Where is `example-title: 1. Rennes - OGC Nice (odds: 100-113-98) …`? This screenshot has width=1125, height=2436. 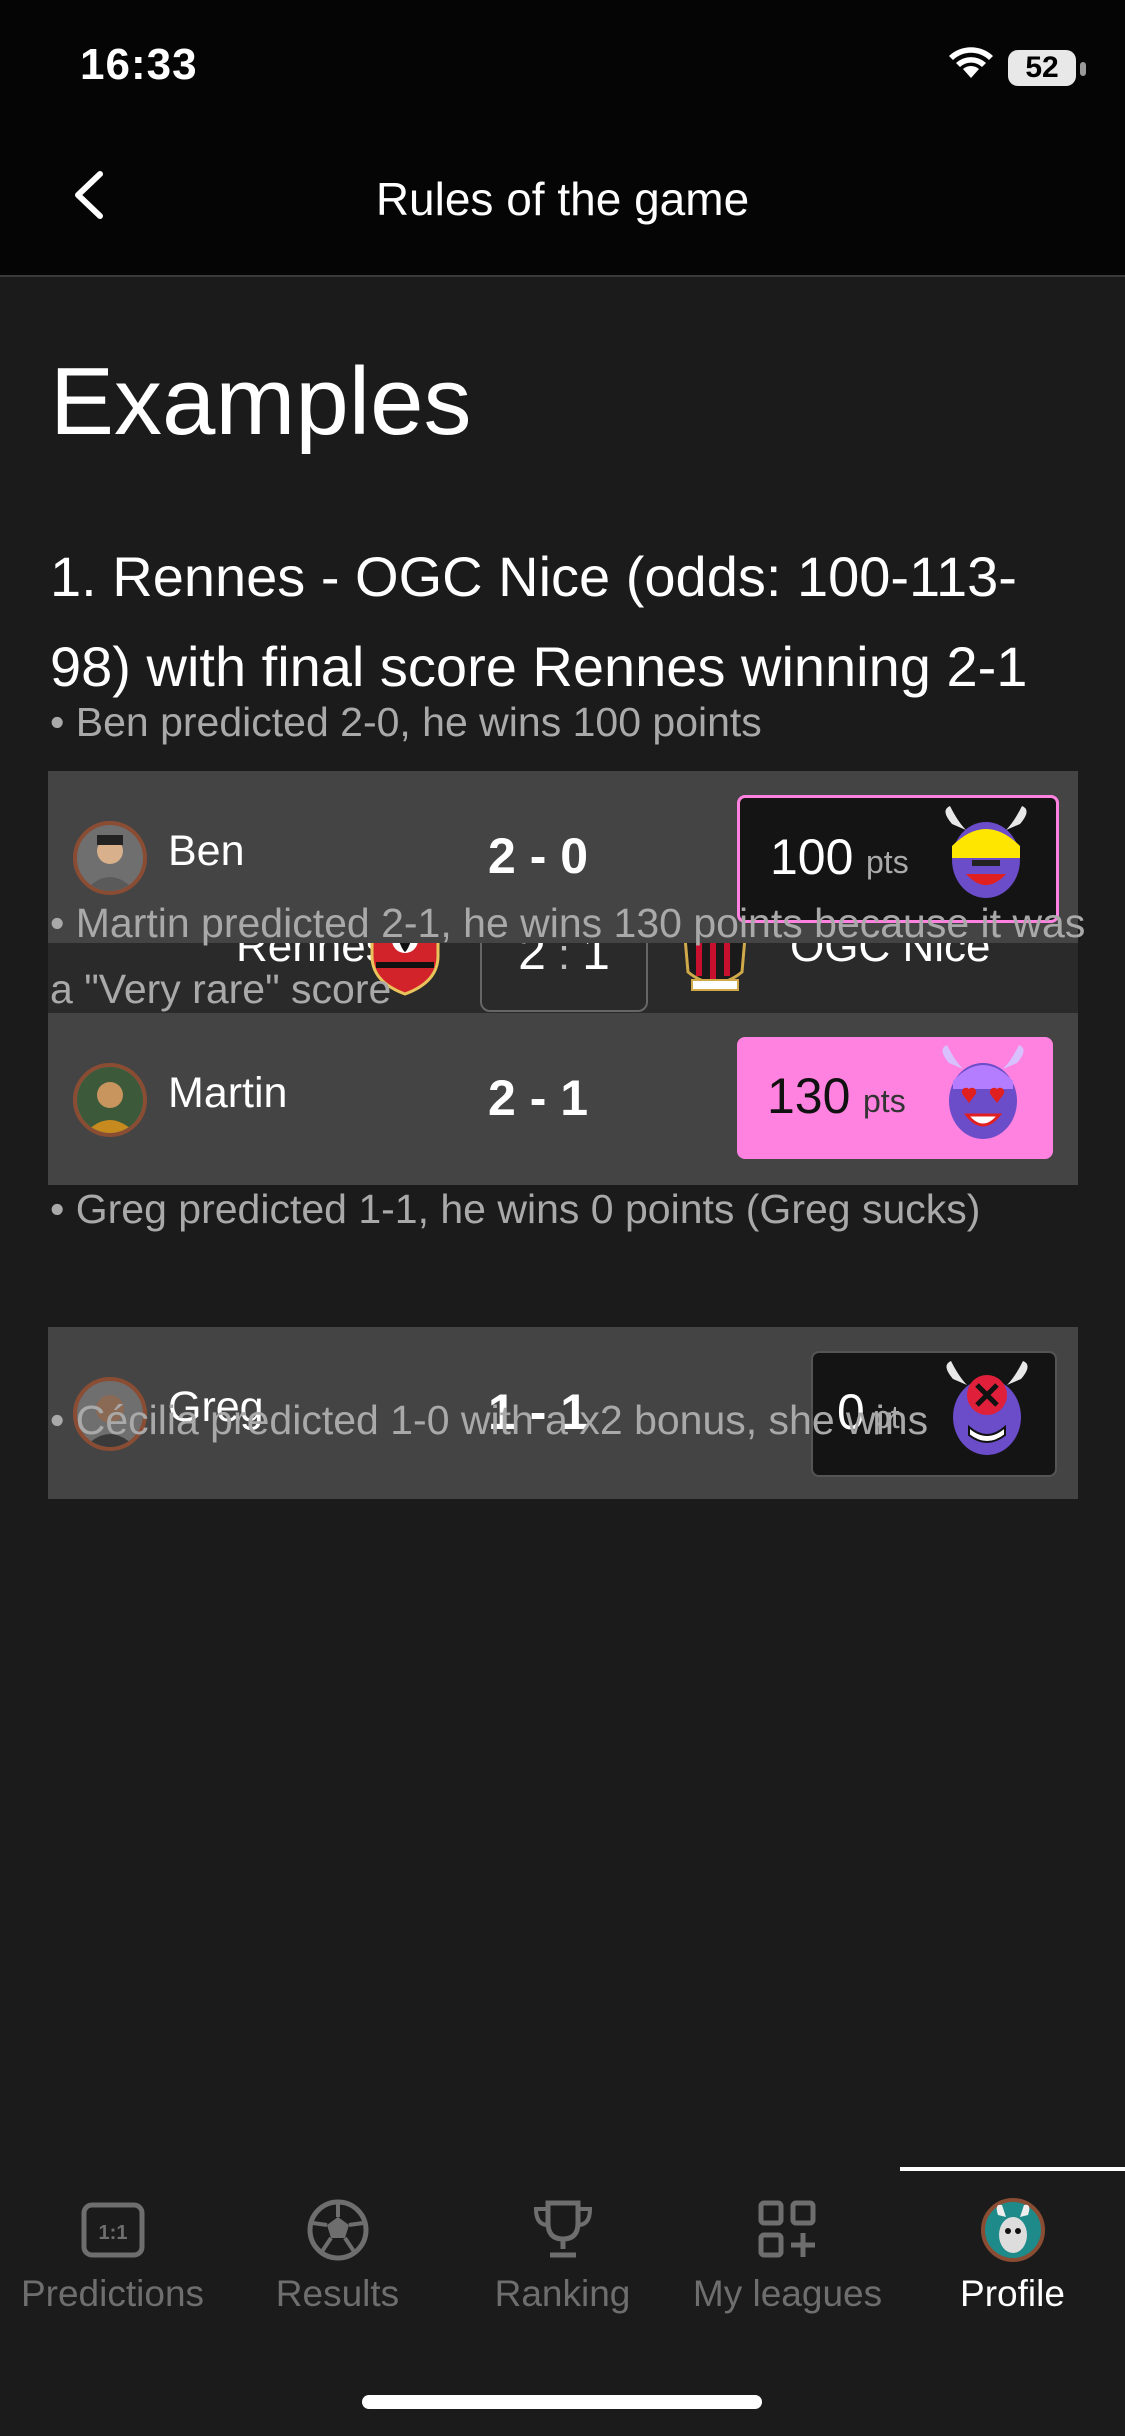
example-title: 1. Rennes - OGC Nice (odds: 100-113-98) … is located at coordinates (539, 621).